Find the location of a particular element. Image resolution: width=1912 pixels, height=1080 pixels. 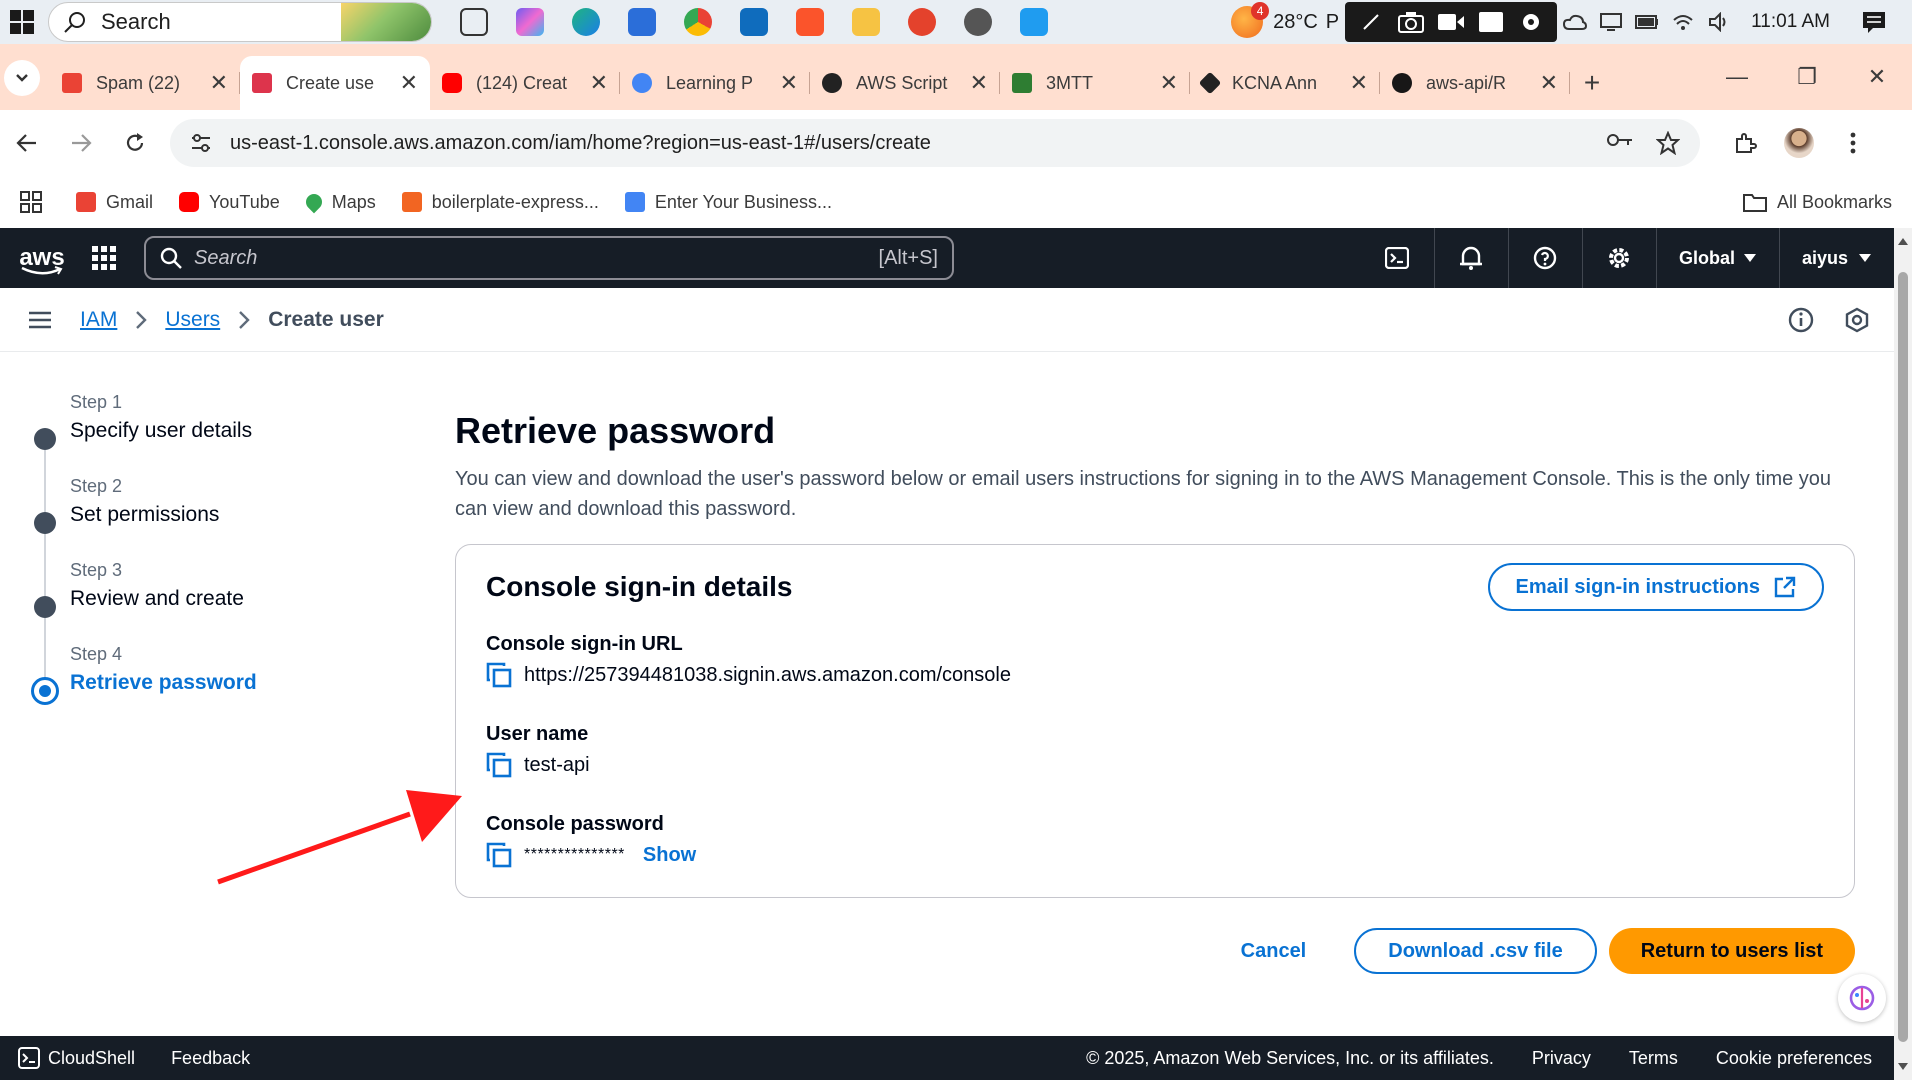

taskbar-chrome-icon is located at coordinates (698, 22).